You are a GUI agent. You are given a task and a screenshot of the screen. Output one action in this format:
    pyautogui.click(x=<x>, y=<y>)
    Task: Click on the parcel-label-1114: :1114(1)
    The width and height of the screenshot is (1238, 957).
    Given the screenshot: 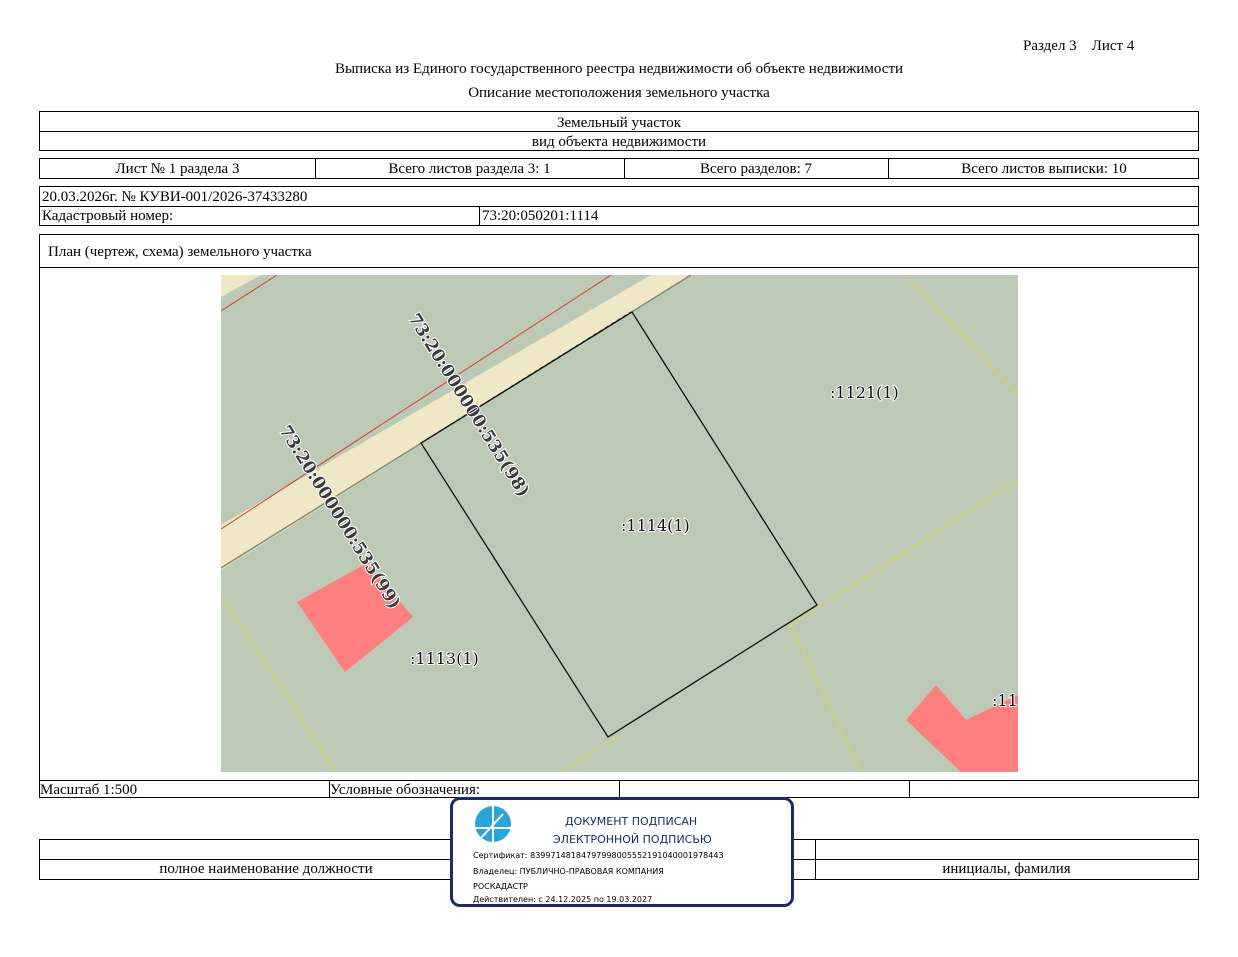 What is the action you would take?
    pyautogui.click(x=655, y=525)
    